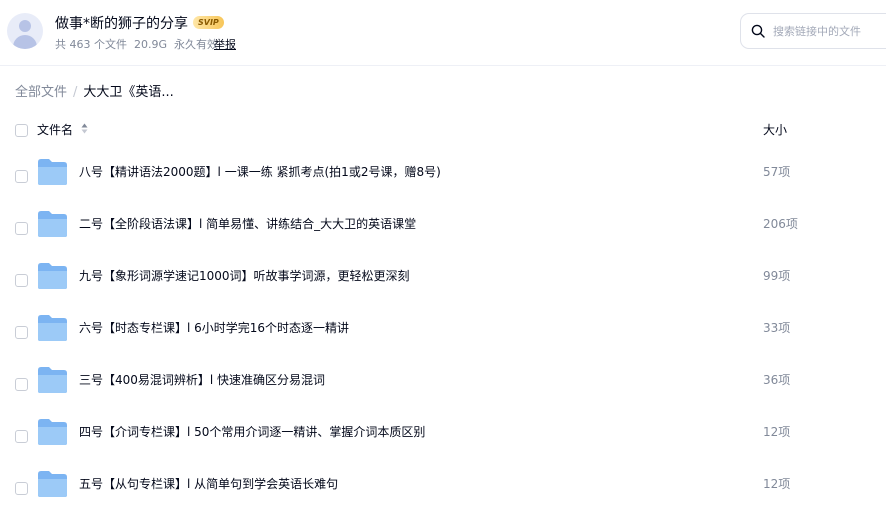 This screenshot has height=509, width=886. What do you see at coordinates (775, 130) in the screenshot?
I see `column-size: 大小` at bounding box center [775, 130].